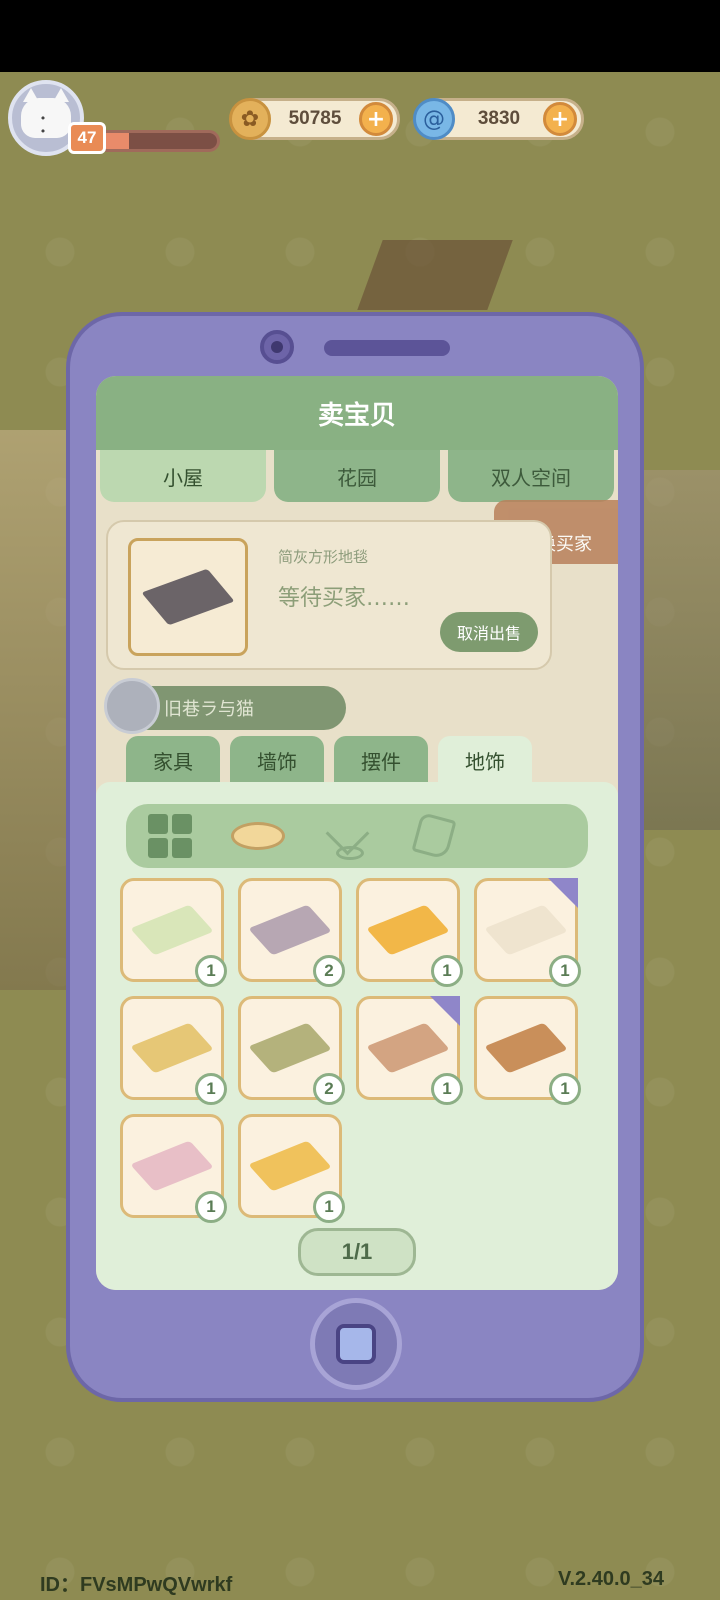 This screenshot has height=1600, width=720. Describe the element at coordinates (485, 760) in the screenshot. I see `tab-floor-decor: 地饰` at that location.